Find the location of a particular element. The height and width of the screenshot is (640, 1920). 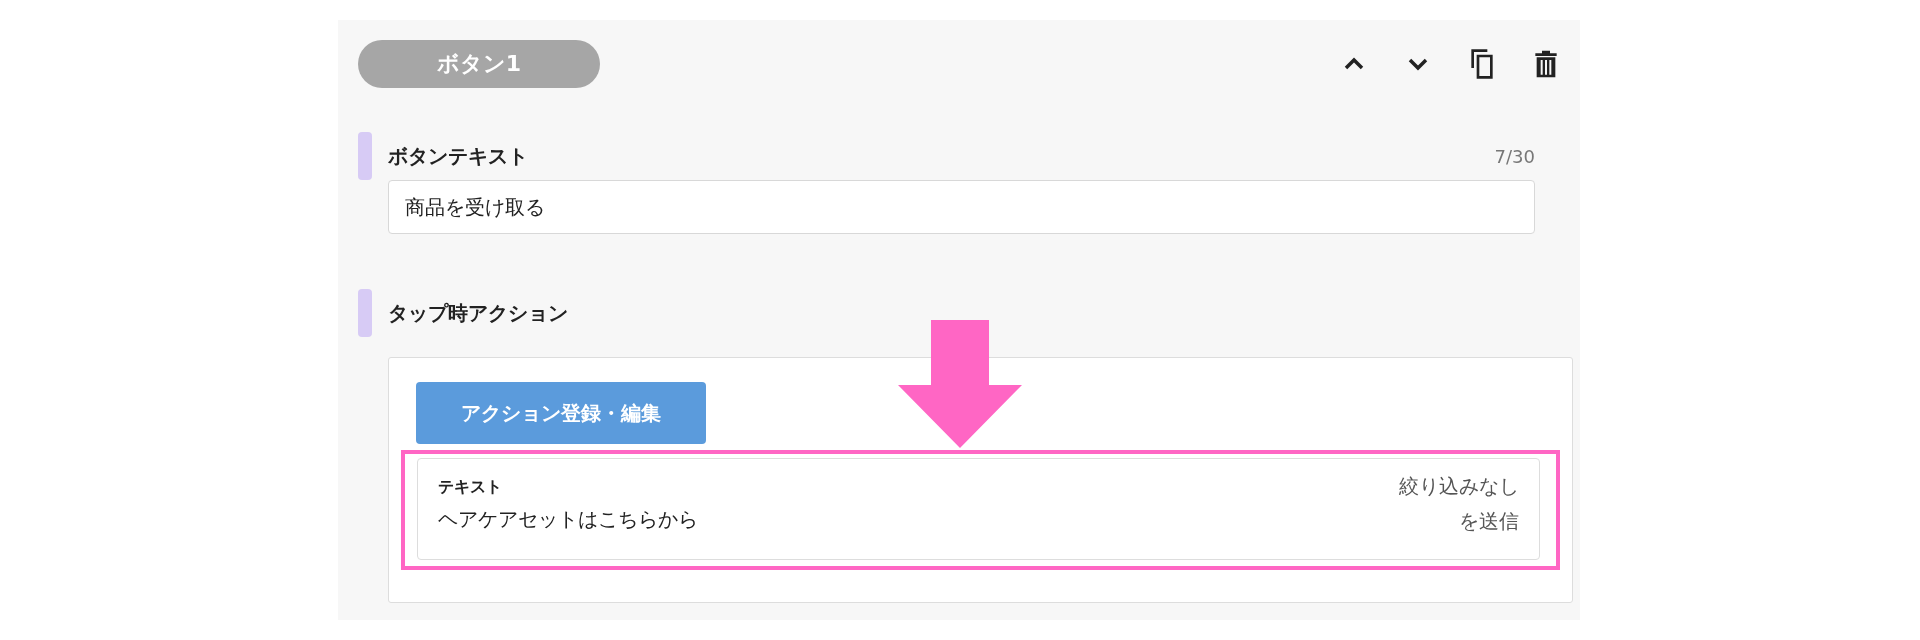

action-text: ヘアケアセットはこちらから is located at coordinates (568, 519).